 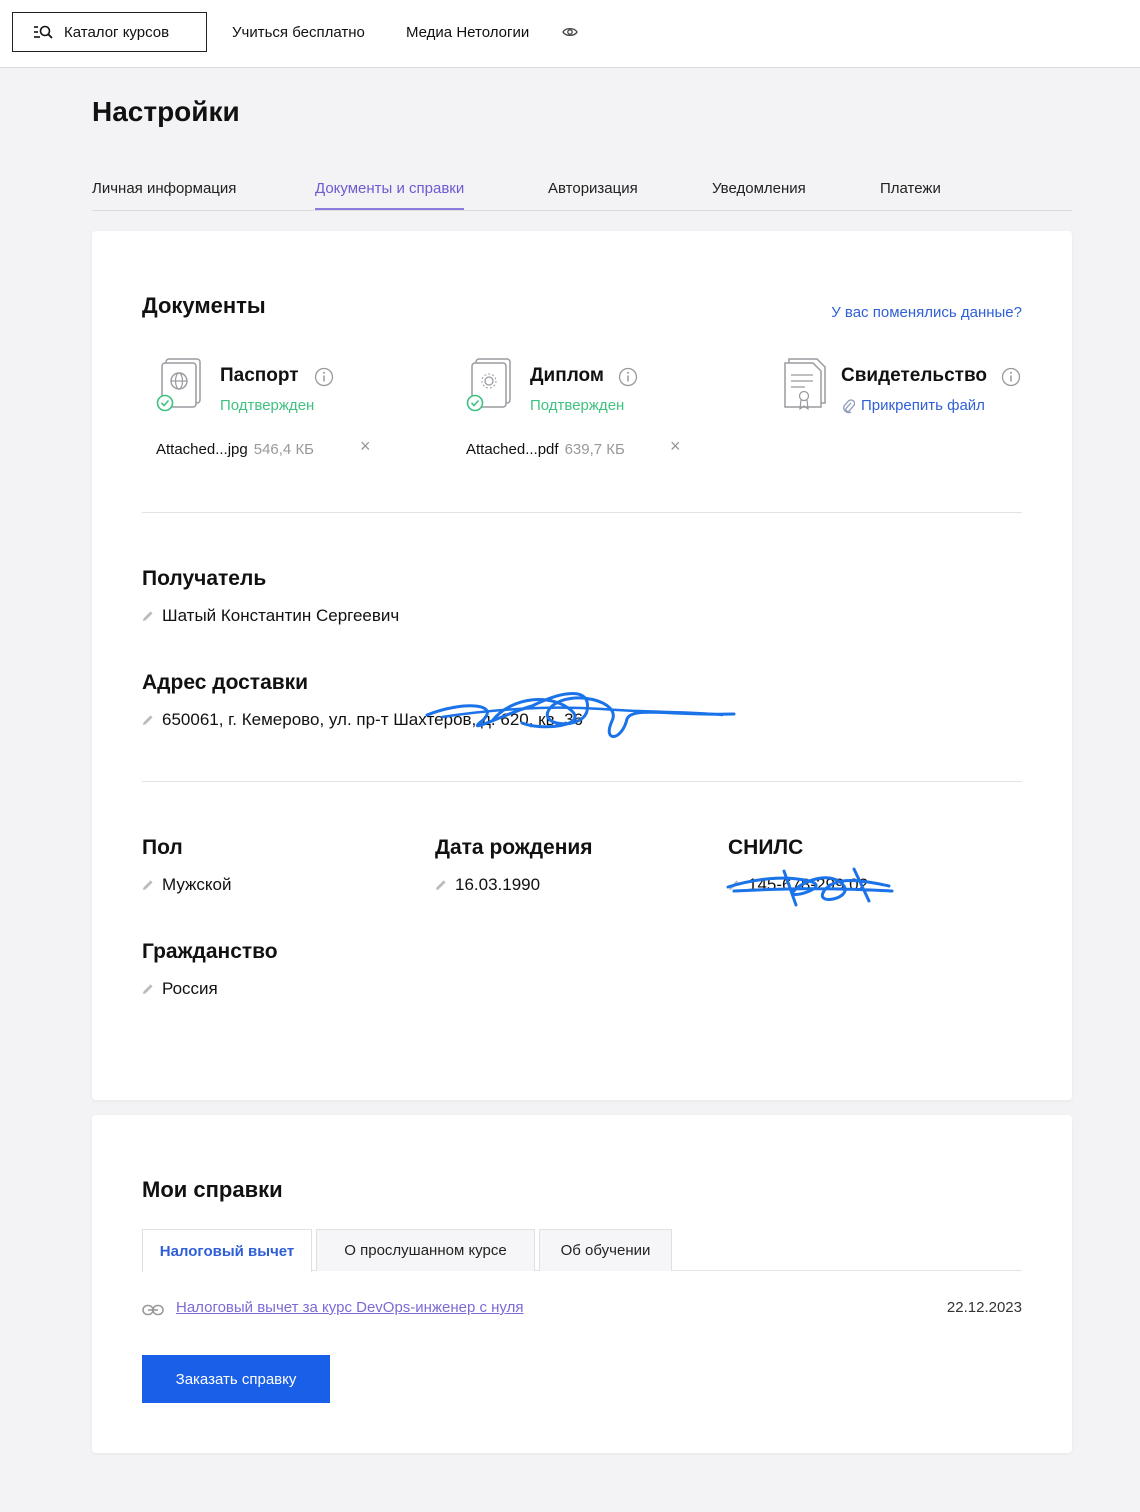 What do you see at coordinates (210, 951) in the screenshot?
I see `citizenship-label: Гражданство` at bounding box center [210, 951].